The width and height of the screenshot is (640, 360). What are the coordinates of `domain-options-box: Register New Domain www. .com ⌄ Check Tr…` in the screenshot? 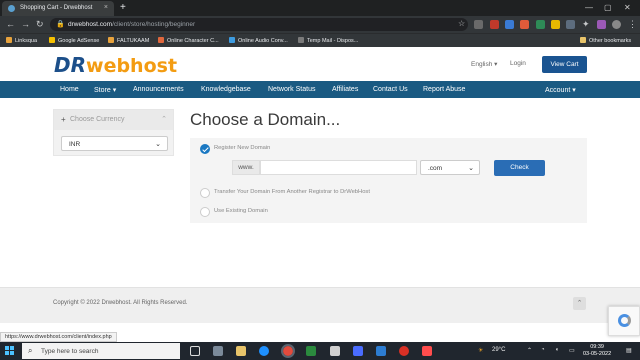 It's located at (388, 180).